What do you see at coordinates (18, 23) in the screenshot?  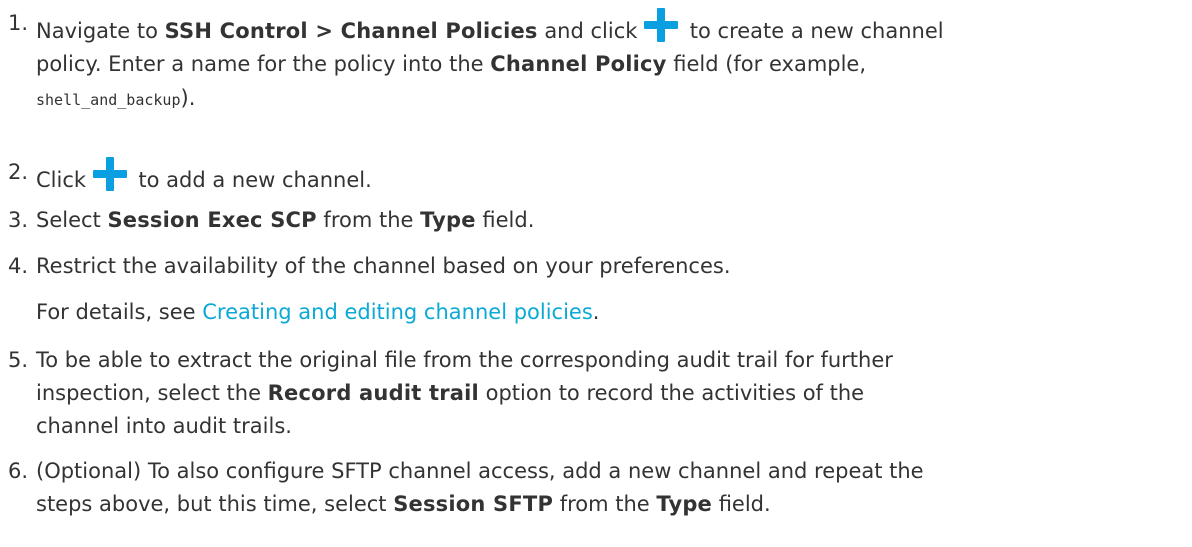 I see `step-number: 1.` at bounding box center [18, 23].